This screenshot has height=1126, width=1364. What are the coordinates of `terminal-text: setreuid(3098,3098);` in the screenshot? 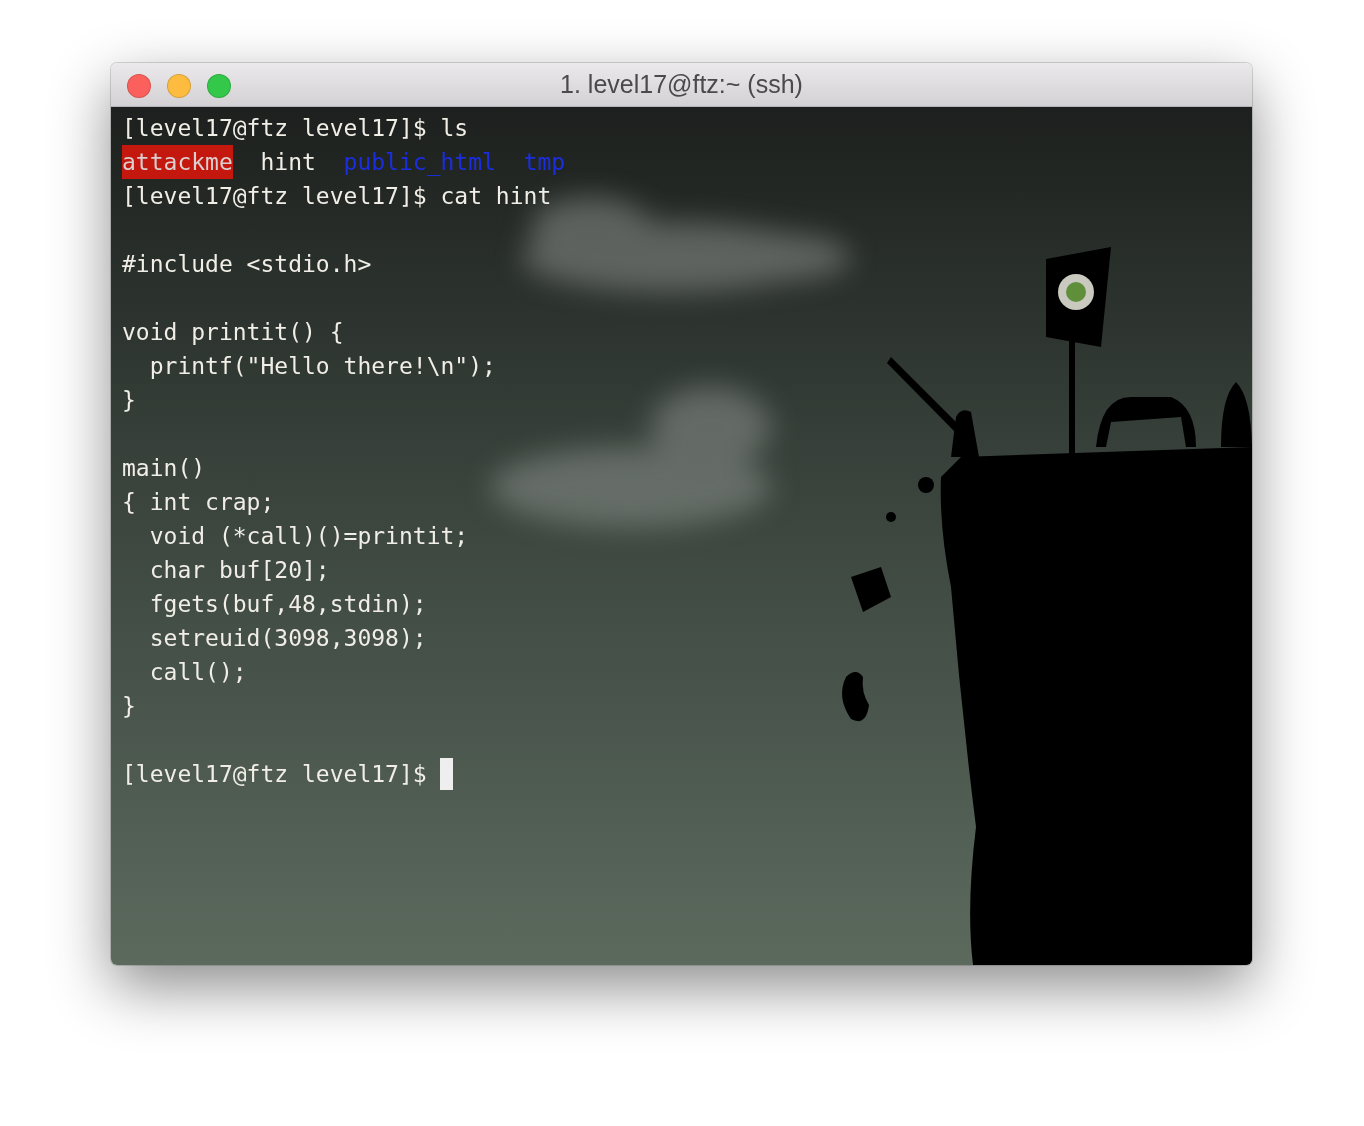 It's located at (287, 638).